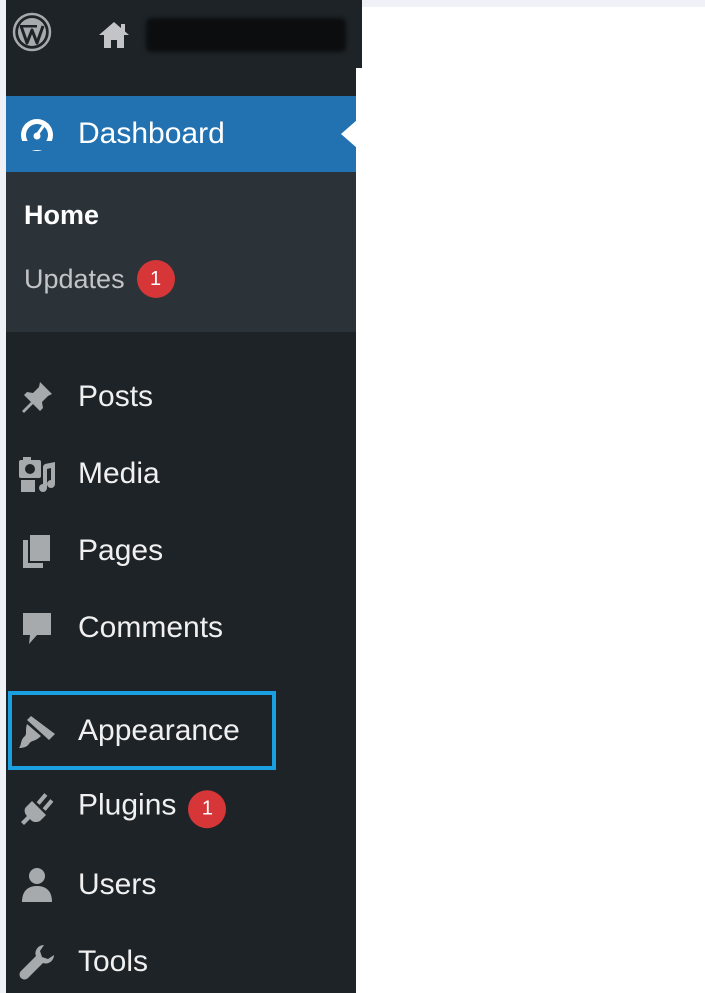  I want to click on top-band, so click(533, 3).